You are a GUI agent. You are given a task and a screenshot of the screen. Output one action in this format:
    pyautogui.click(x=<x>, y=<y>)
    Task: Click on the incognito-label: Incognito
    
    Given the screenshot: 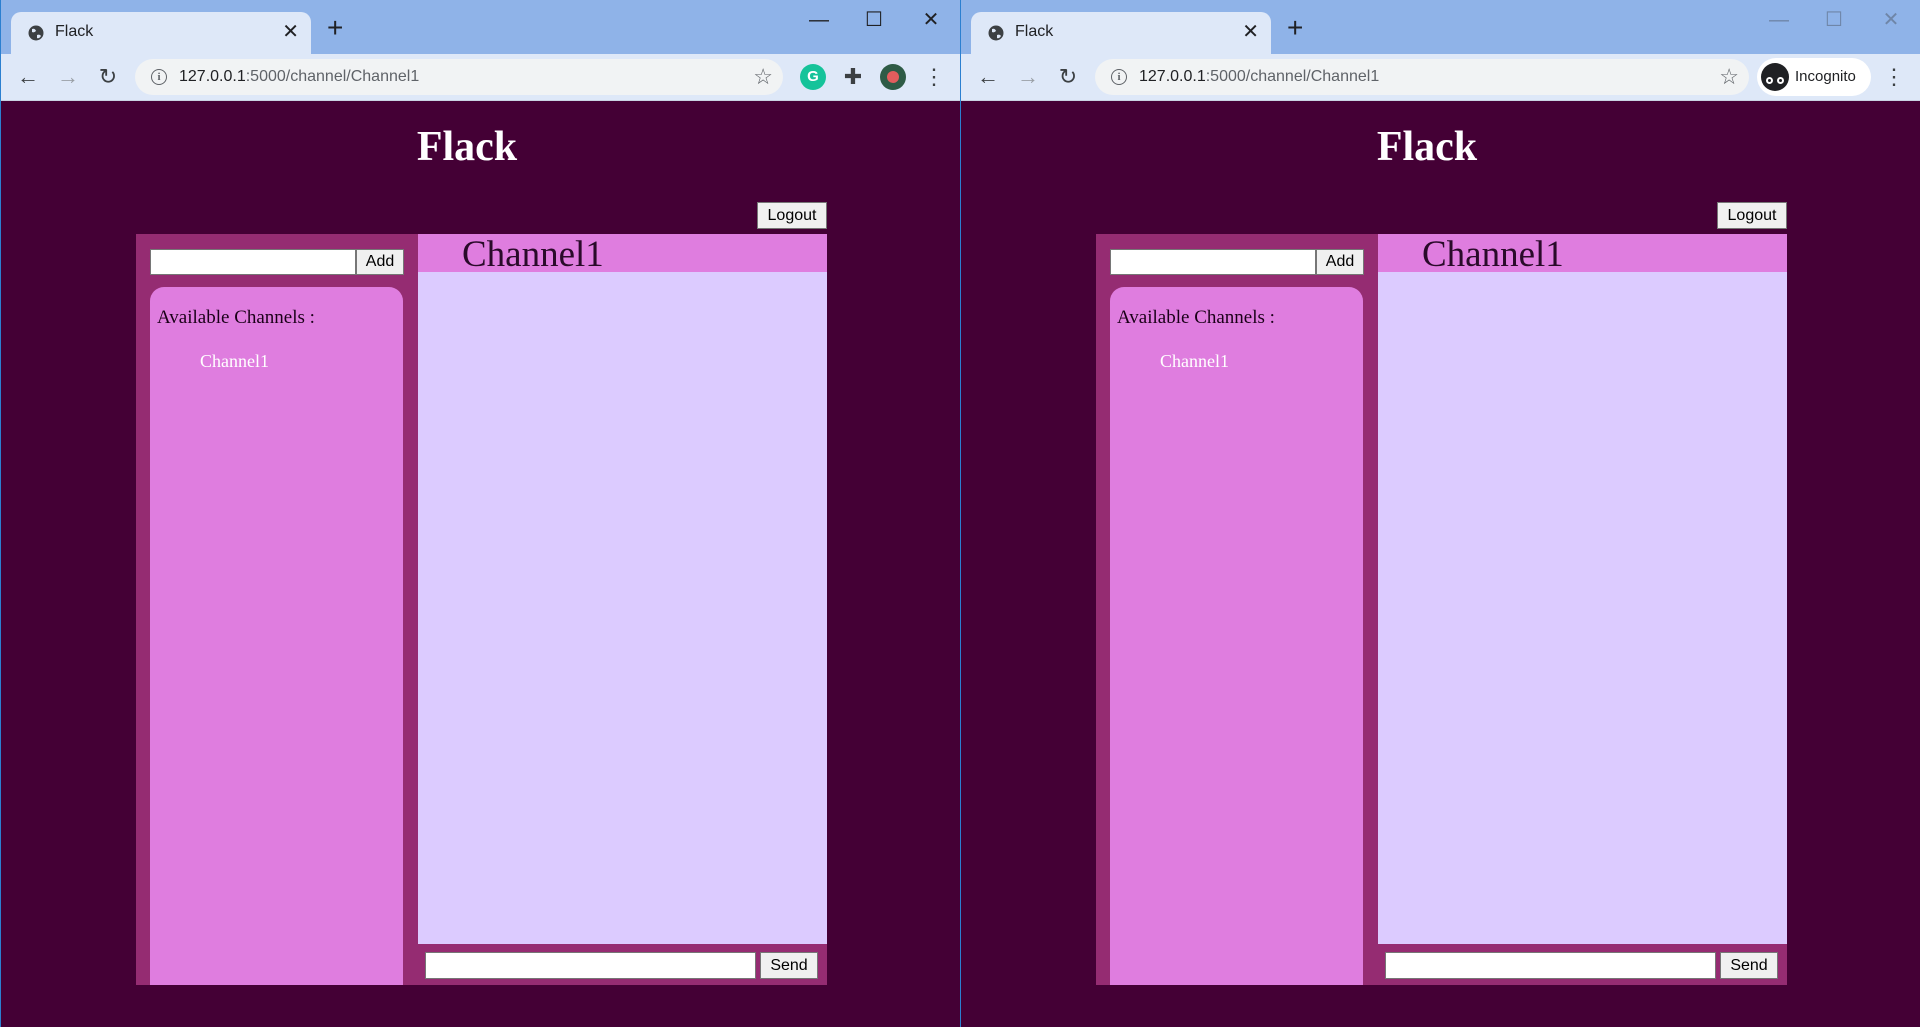 What is the action you would take?
    pyautogui.click(x=1825, y=76)
    